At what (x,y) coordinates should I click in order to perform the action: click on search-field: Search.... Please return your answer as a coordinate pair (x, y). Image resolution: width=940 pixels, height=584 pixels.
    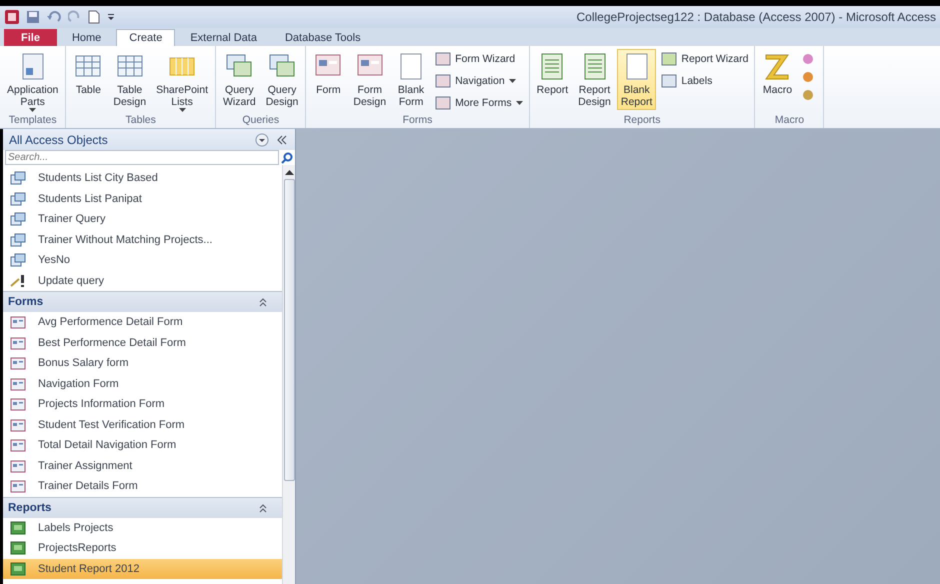
    Looking at the image, I should click on (142, 157).